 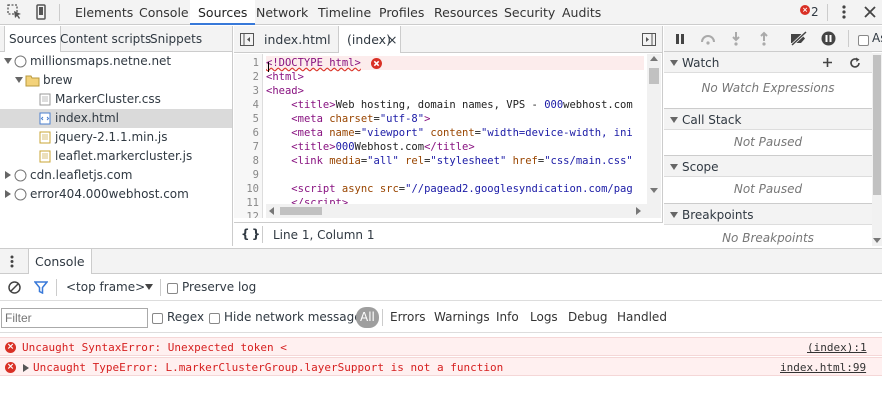 What do you see at coordinates (408, 317) in the screenshot?
I see `level-errors: Errors` at bounding box center [408, 317].